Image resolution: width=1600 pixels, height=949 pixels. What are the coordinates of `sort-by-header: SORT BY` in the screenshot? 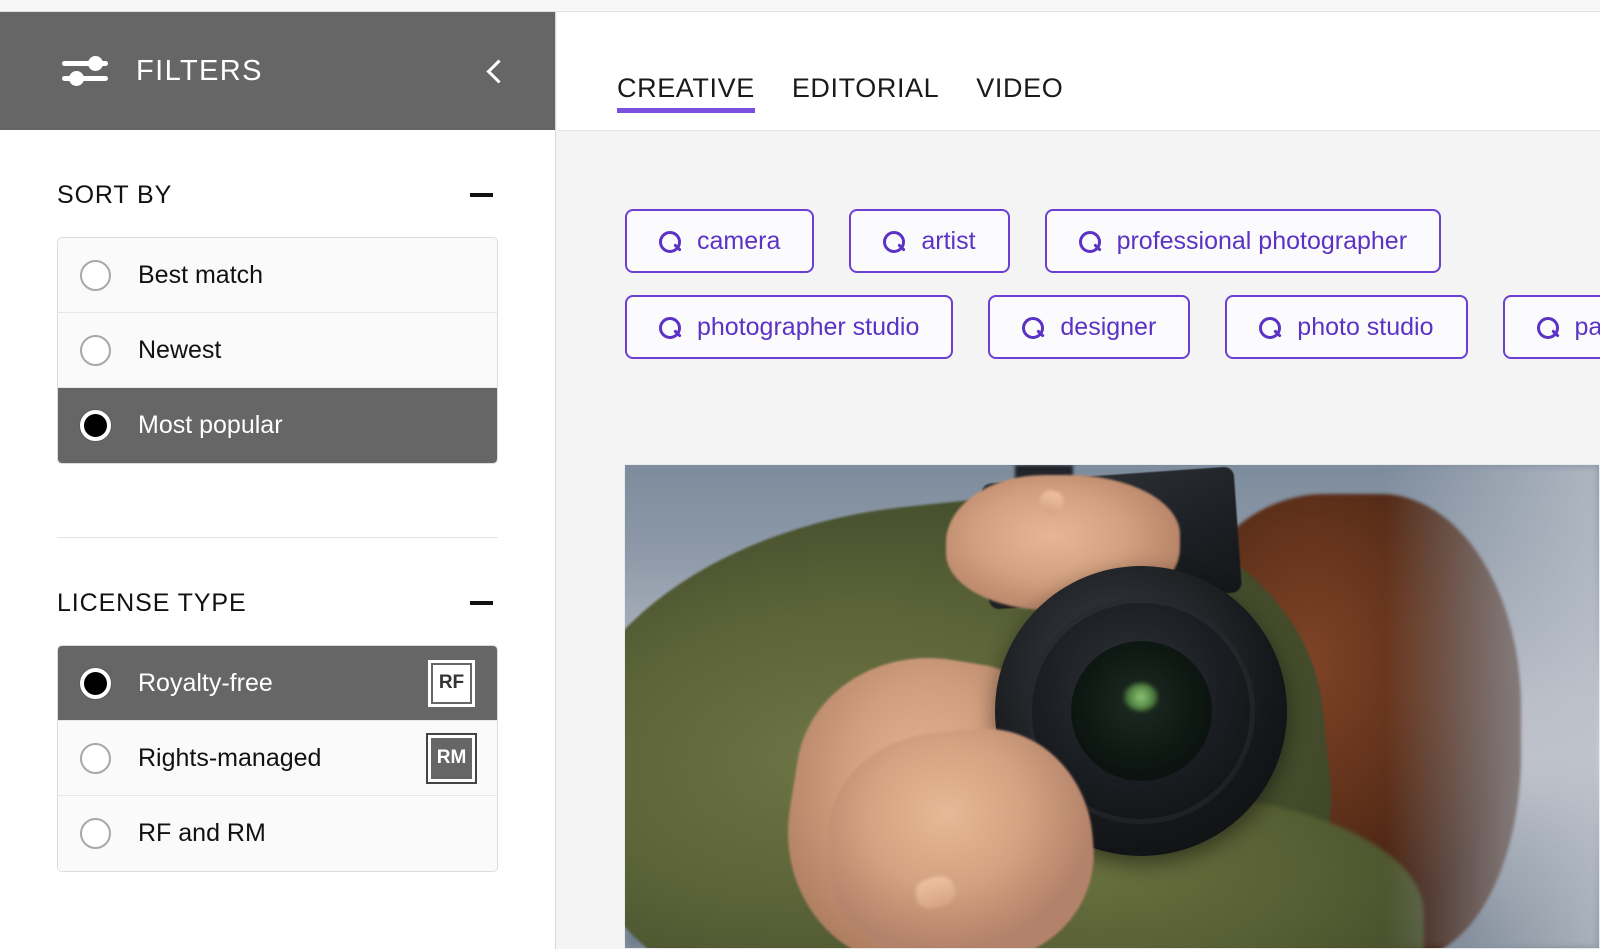 It's located at (277, 208).